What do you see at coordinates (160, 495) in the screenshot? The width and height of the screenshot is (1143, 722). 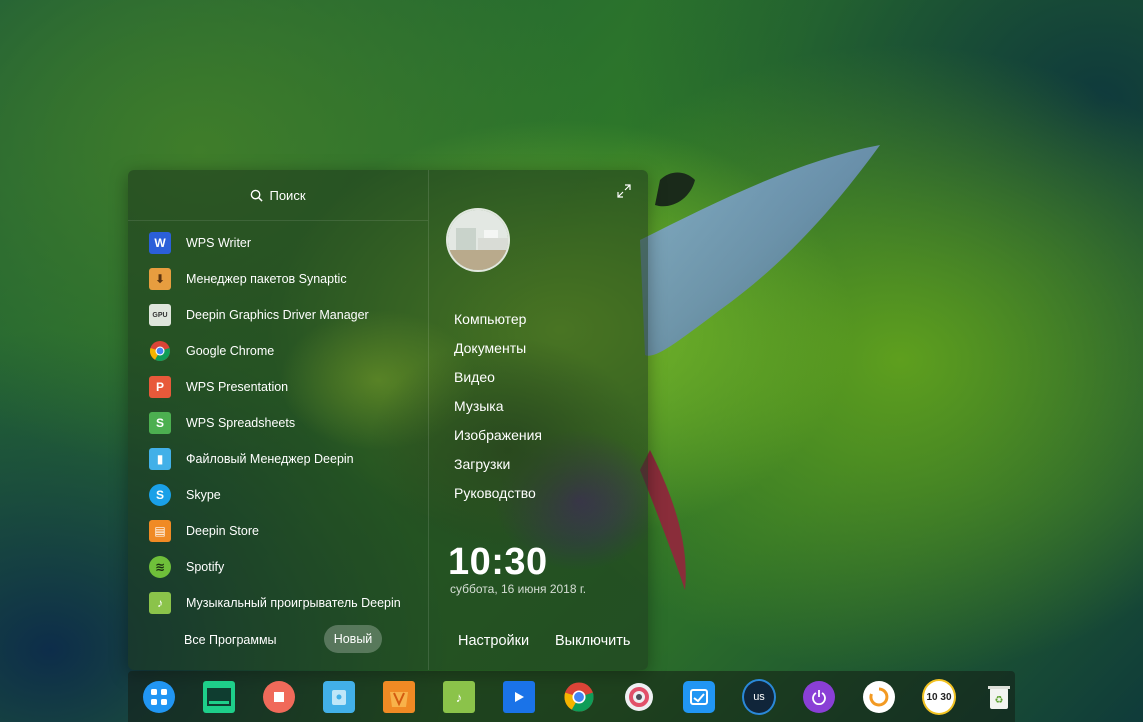 I see `skype-icon: S` at bounding box center [160, 495].